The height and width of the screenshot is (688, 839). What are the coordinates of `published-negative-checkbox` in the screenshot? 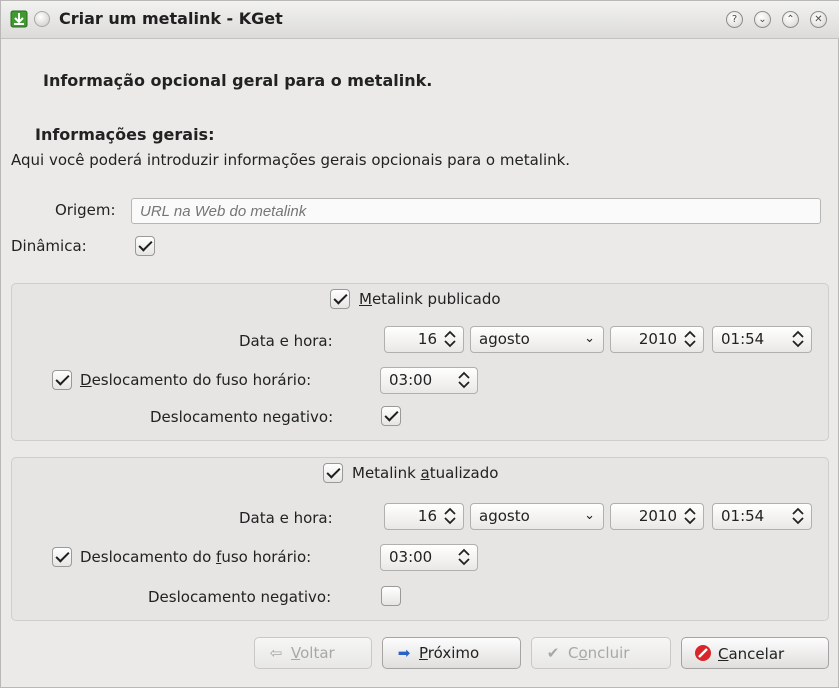 It's located at (391, 416).